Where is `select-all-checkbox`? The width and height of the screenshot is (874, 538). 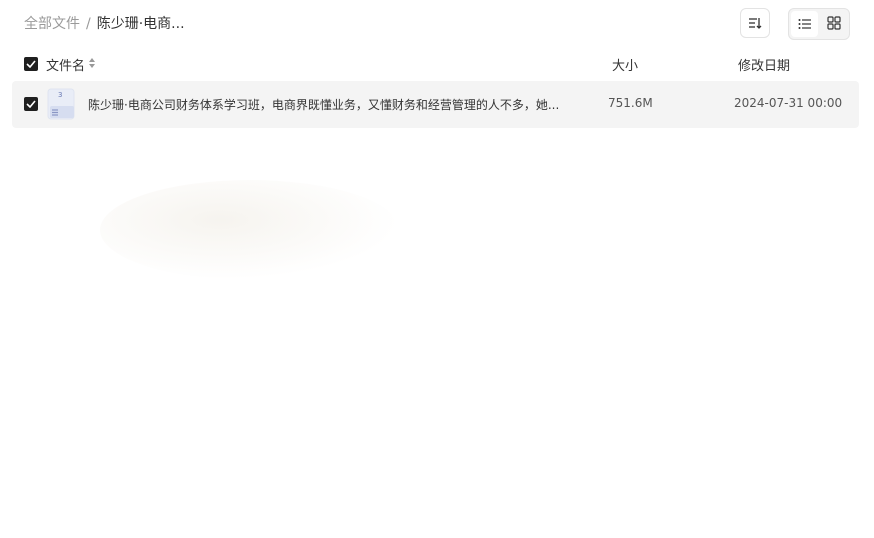 select-all-checkbox is located at coordinates (31, 64).